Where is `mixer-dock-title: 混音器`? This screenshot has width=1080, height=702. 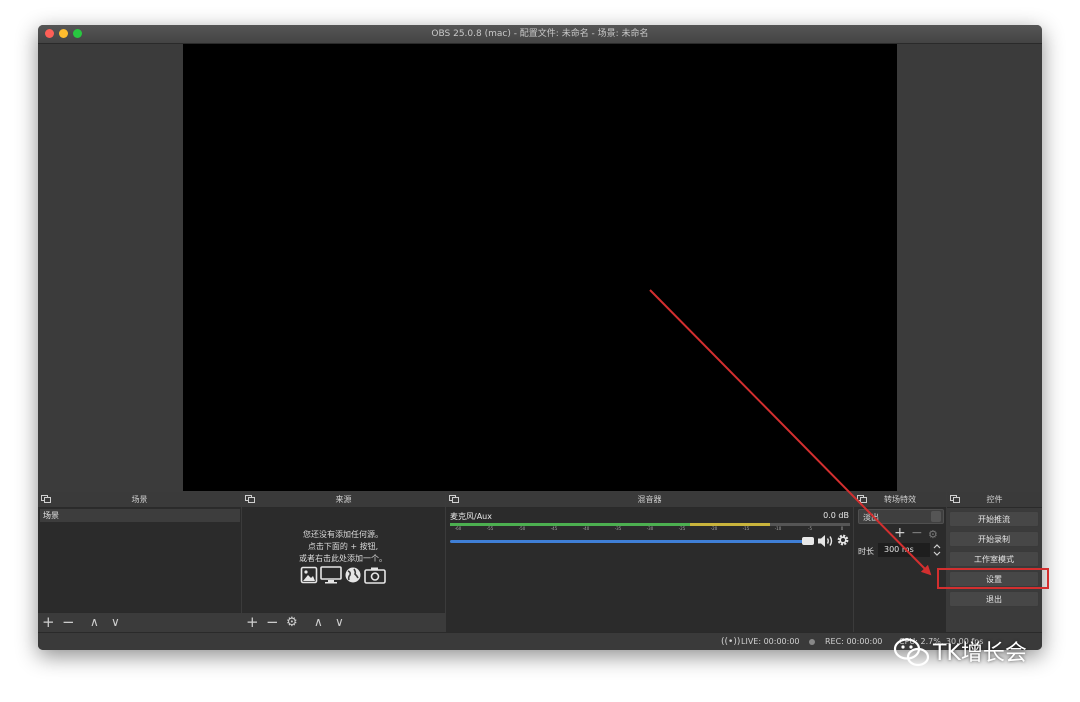
mixer-dock-title: 混音器 is located at coordinates (649, 500).